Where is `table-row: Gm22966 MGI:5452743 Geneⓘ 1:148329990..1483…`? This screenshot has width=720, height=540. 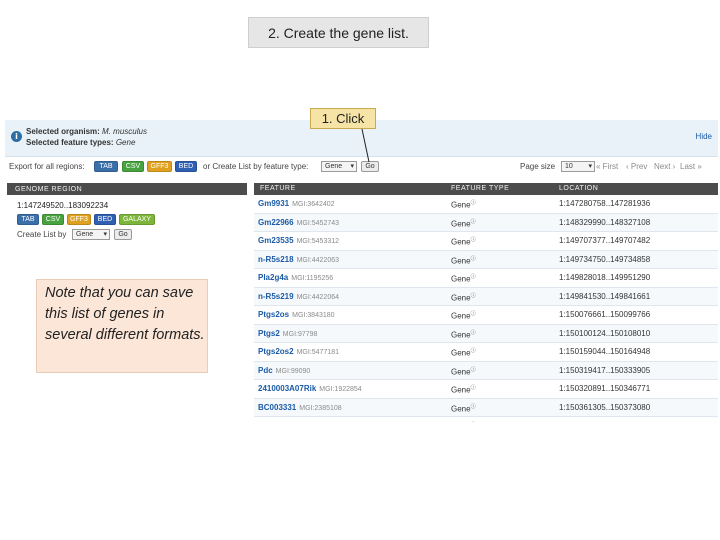 table-row: Gm22966 MGI:5452743 Geneⓘ 1:148329990..1483… is located at coordinates (486, 222).